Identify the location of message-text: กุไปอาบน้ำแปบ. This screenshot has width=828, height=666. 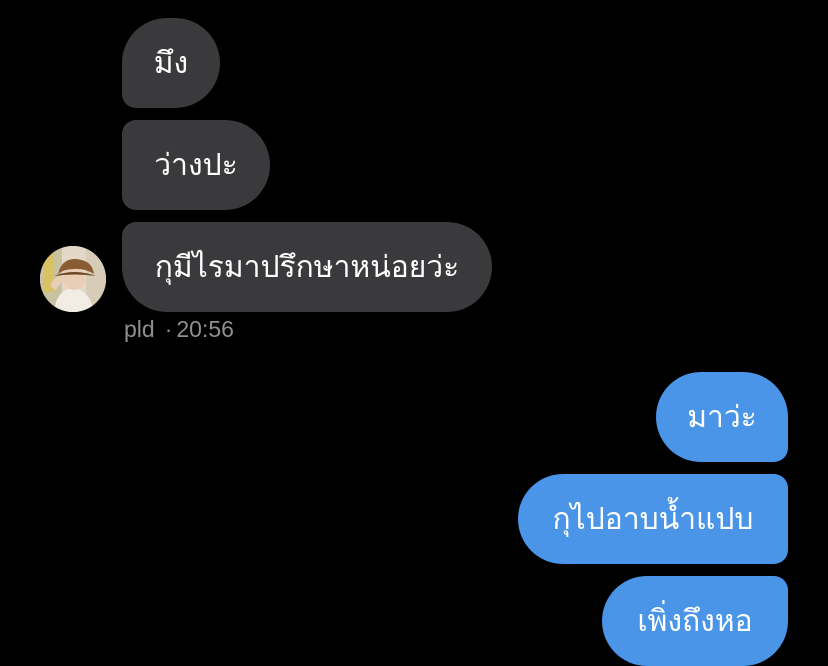
(653, 519).